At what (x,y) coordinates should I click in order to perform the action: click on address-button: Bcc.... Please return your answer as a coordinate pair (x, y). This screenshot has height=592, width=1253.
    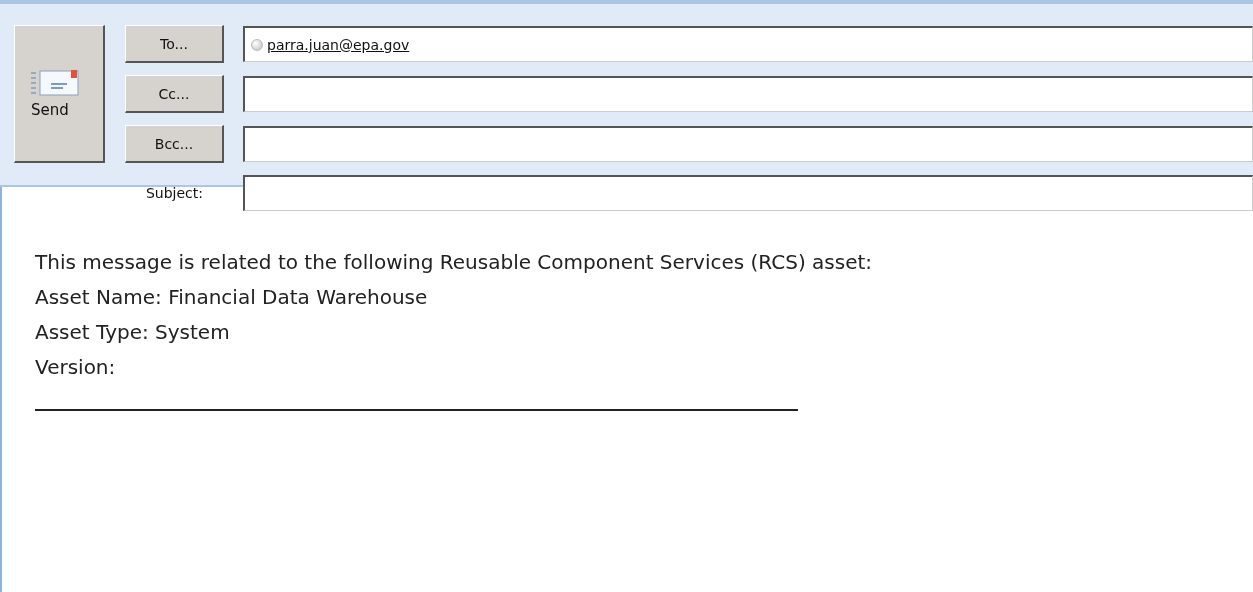
    Looking at the image, I should click on (174, 144).